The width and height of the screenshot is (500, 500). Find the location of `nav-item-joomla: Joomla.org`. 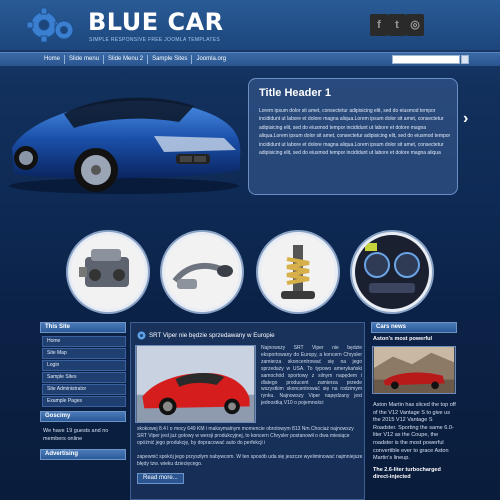

nav-item-joomla: Joomla.org is located at coordinates (211, 59).